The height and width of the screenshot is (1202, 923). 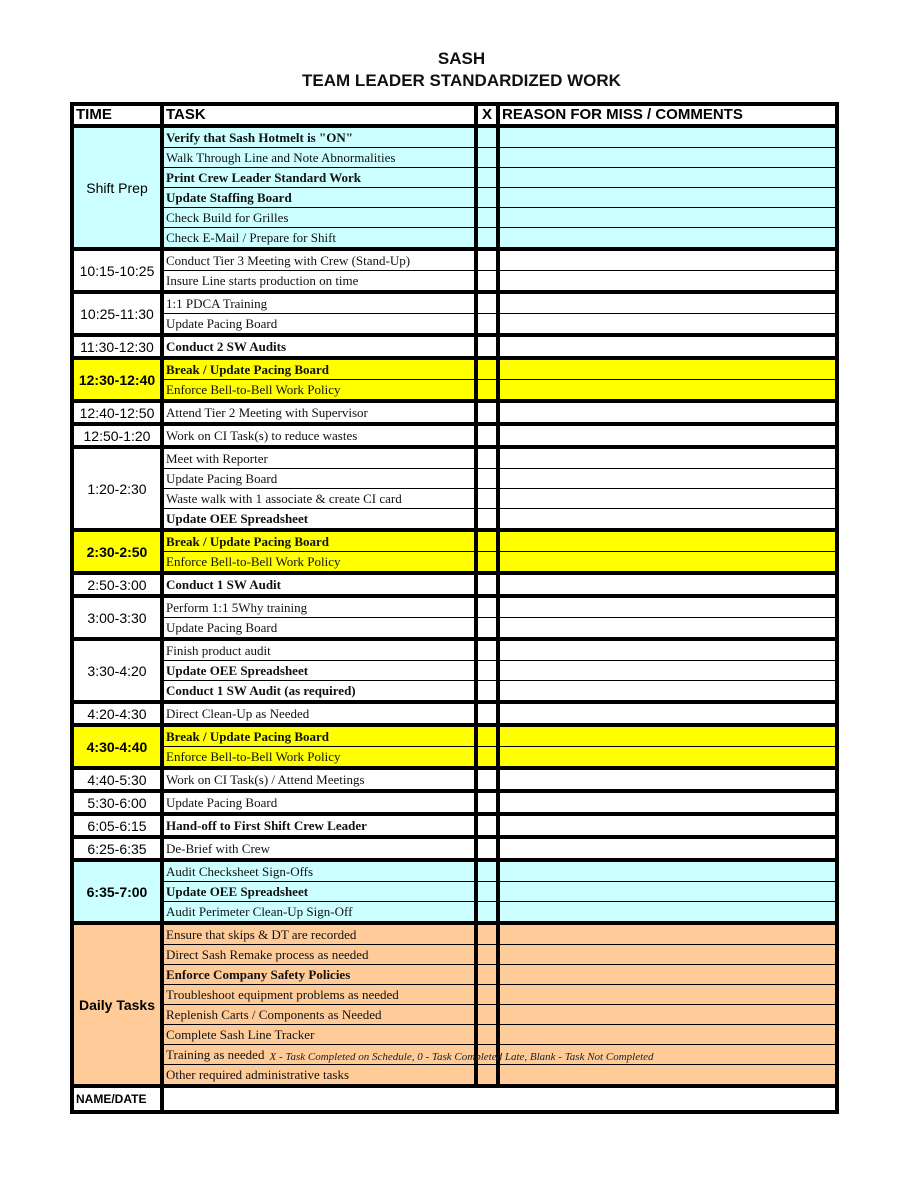 I want to click on time-slot: 2:30-2:50, so click(x=118, y=552).